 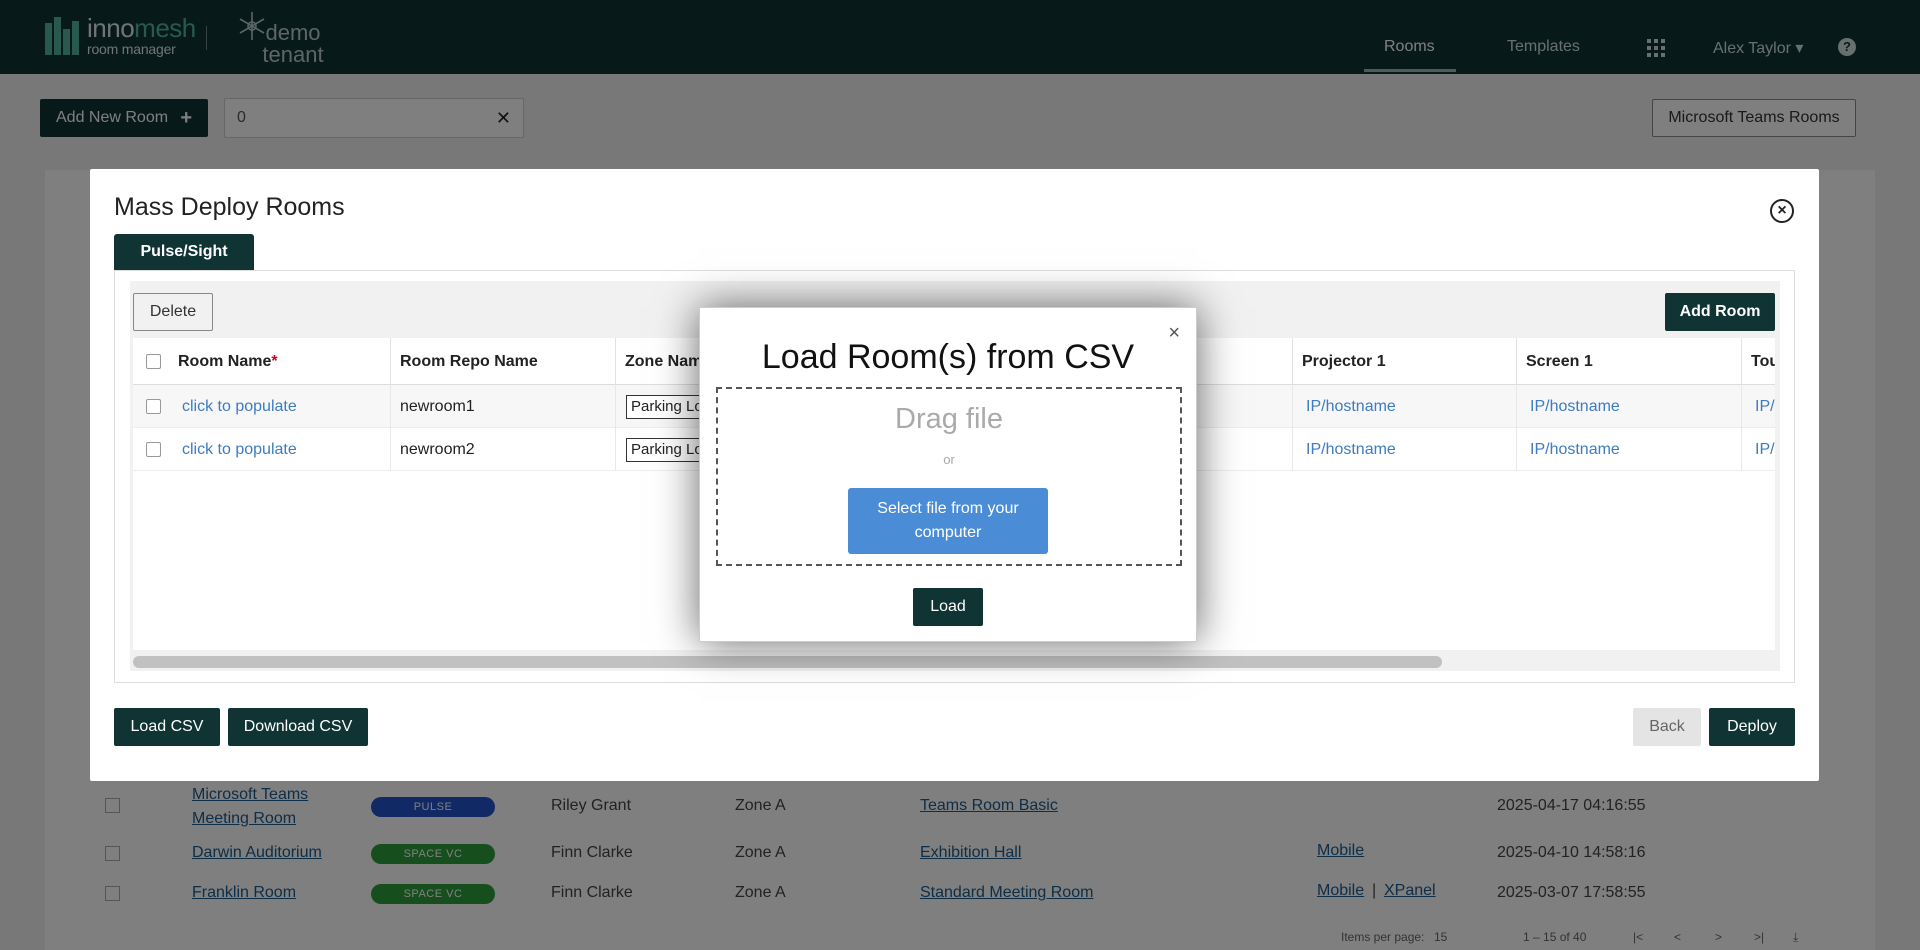 I want to click on add-room-button: Add Room, so click(x=1720, y=312).